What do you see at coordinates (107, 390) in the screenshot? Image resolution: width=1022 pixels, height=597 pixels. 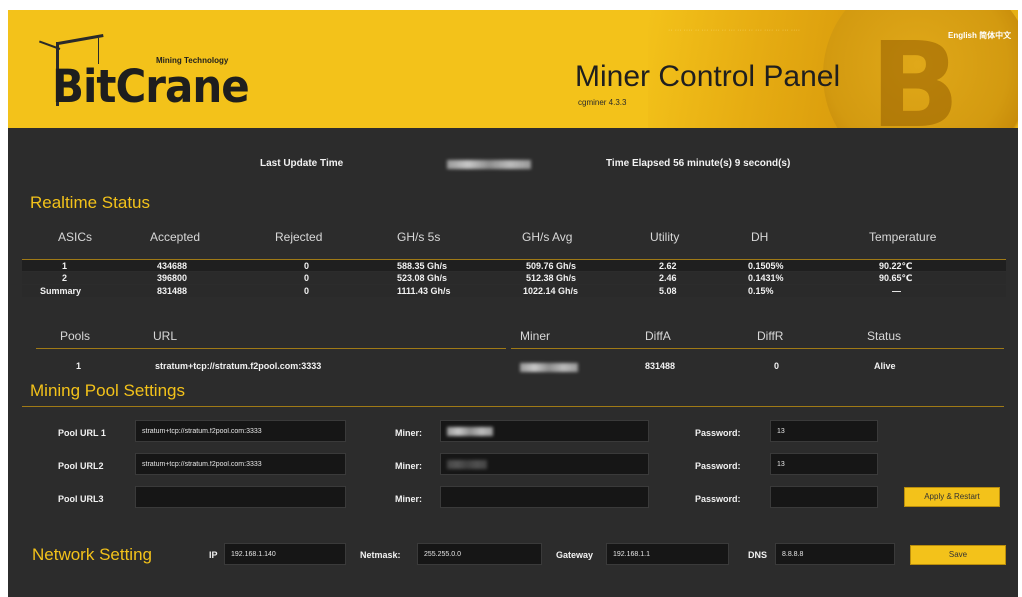 I see `mining-pool-settings-title: Mining Pool Settings` at bounding box center [107, 390].